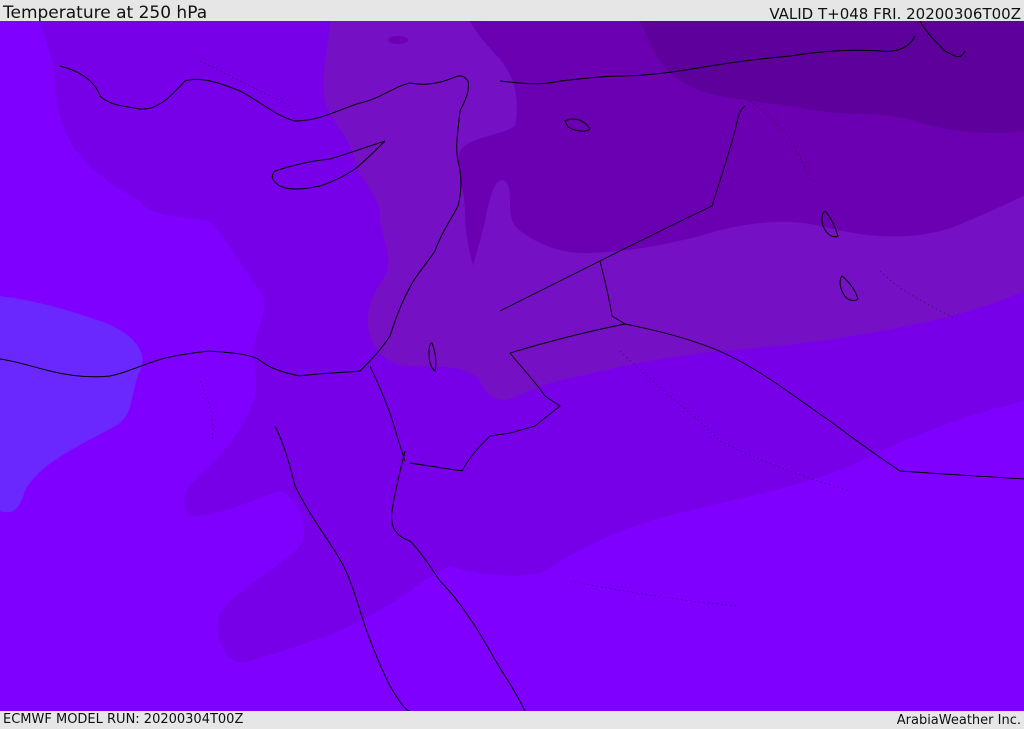  Describe the element at coordinates (398, 40) in the screenshot. I see `cold-spot` at that location.